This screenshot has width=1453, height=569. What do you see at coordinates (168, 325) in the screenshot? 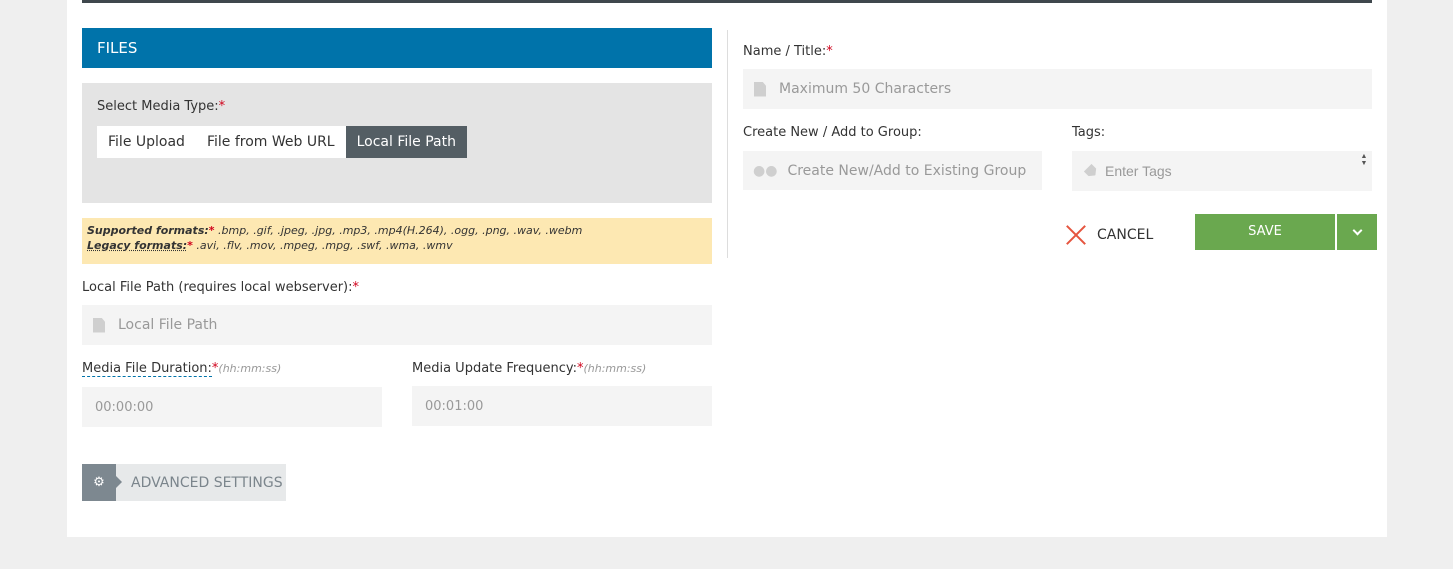
I see `local-path-placeholder: Local File Path` at bounding box center [168, 325].